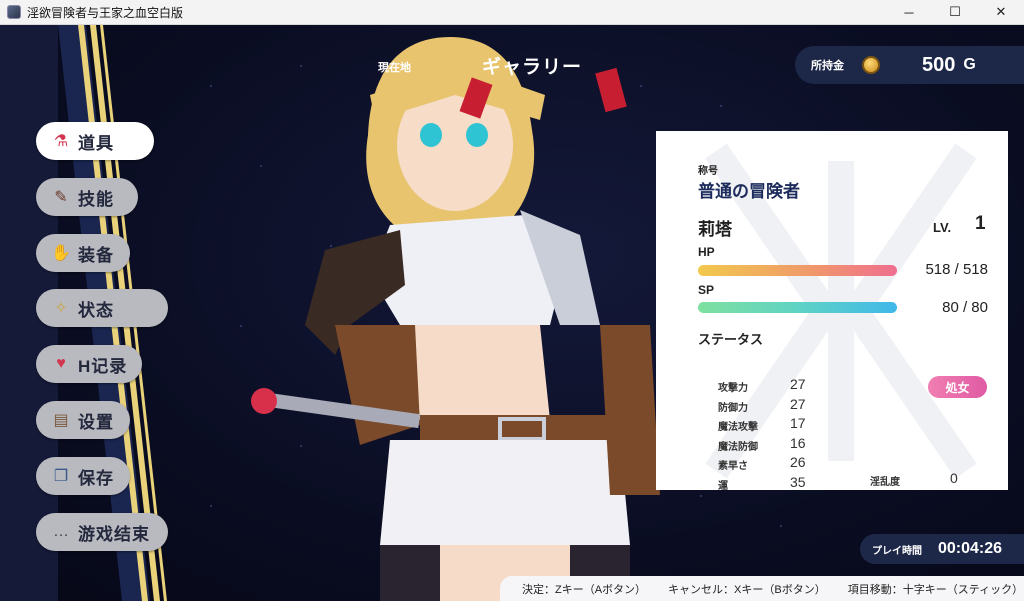 The height and width of the screenshot is (601, 1024). I want to click on potion-icon: ⚗, so click(61, 141).